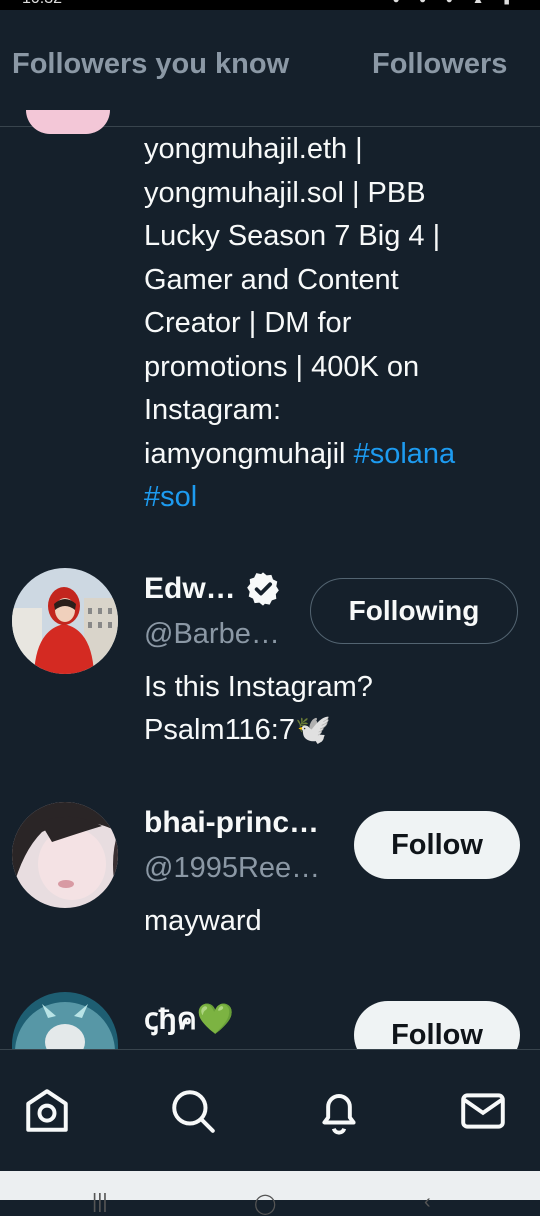  What do you see at coordinates (263, 589) in the screenshot?
I see `verified-badge-icon` at bounding box center [263, 589].